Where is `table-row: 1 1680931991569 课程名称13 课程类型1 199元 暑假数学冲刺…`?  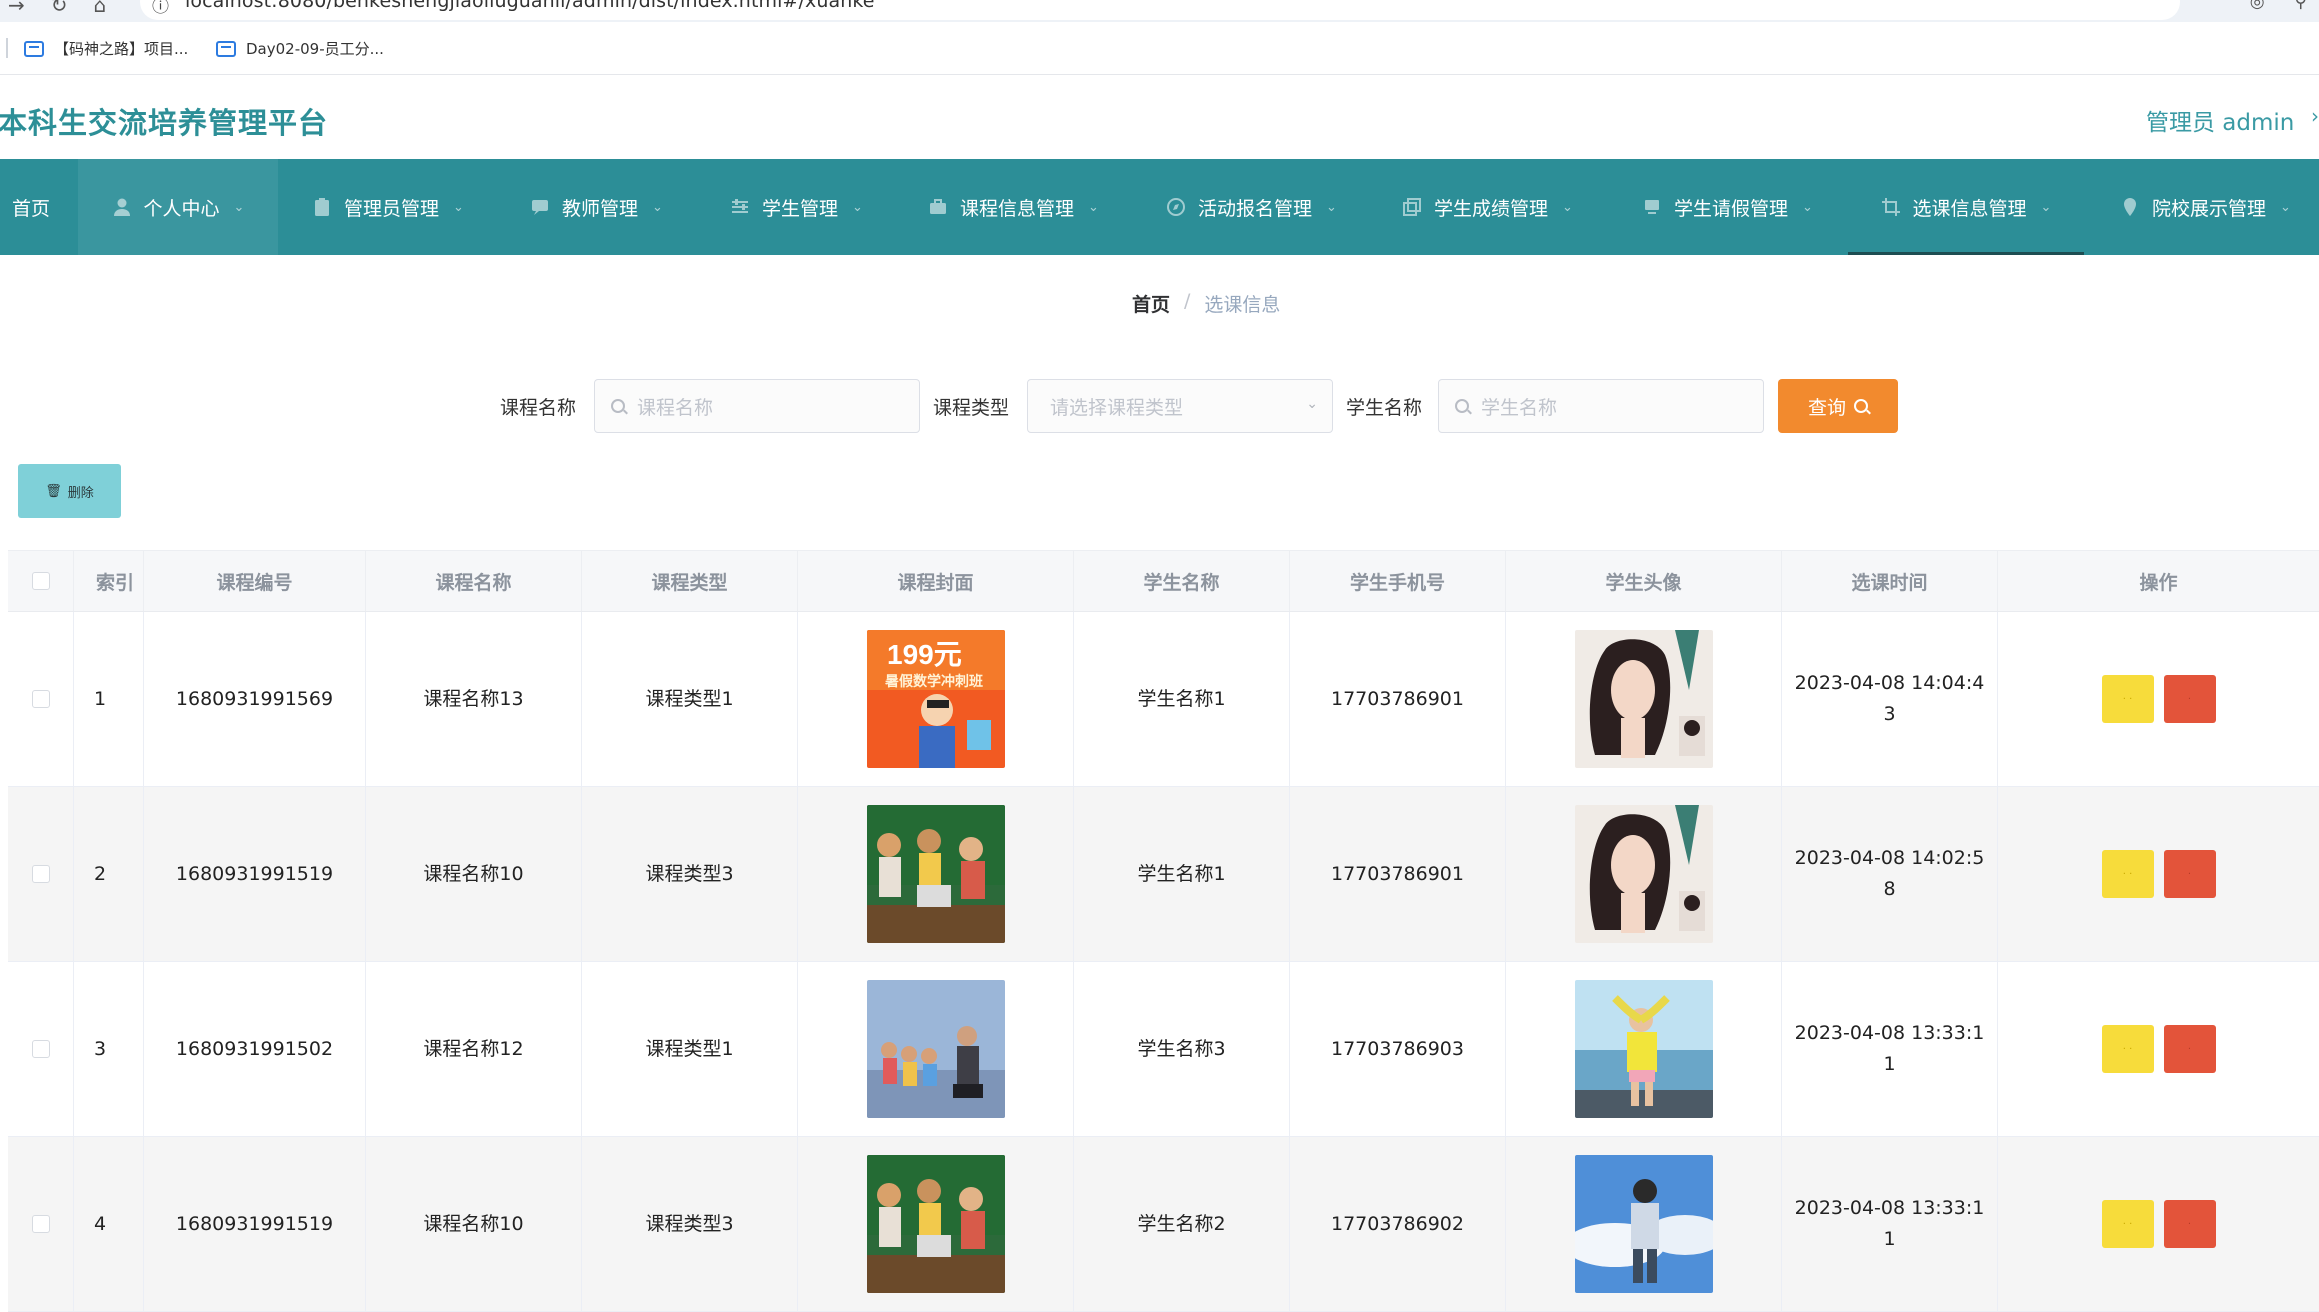 table-row: 1 1680931991569 课程名称13 课程类型1 199元 暑假数学冲刺… is located at coordinates (1163, 699).